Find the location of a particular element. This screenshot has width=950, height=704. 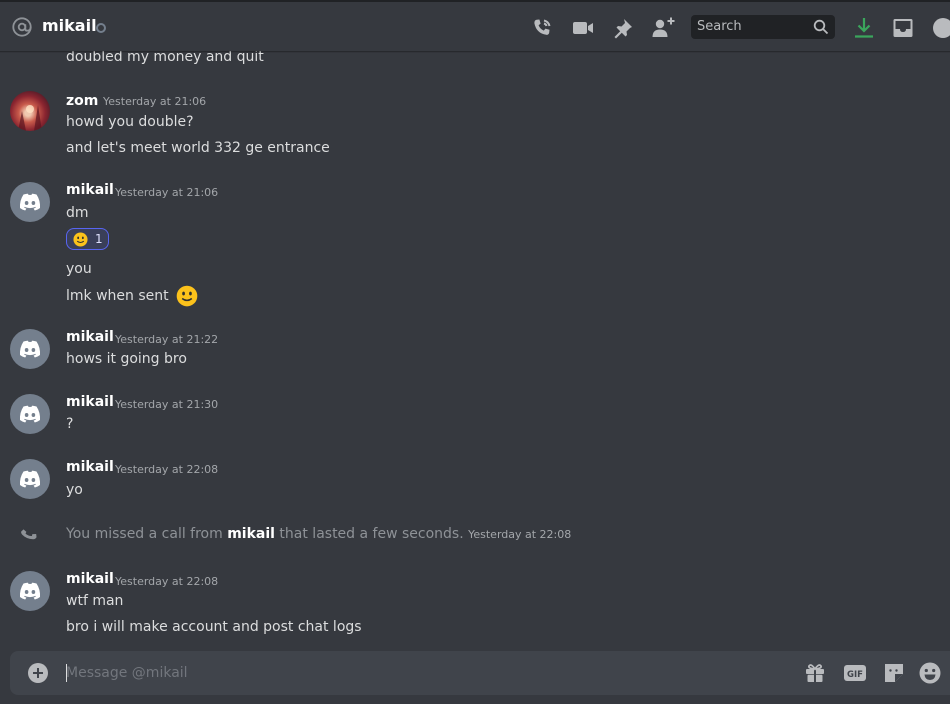

video-call-icon is located at coordinates (583, 28).